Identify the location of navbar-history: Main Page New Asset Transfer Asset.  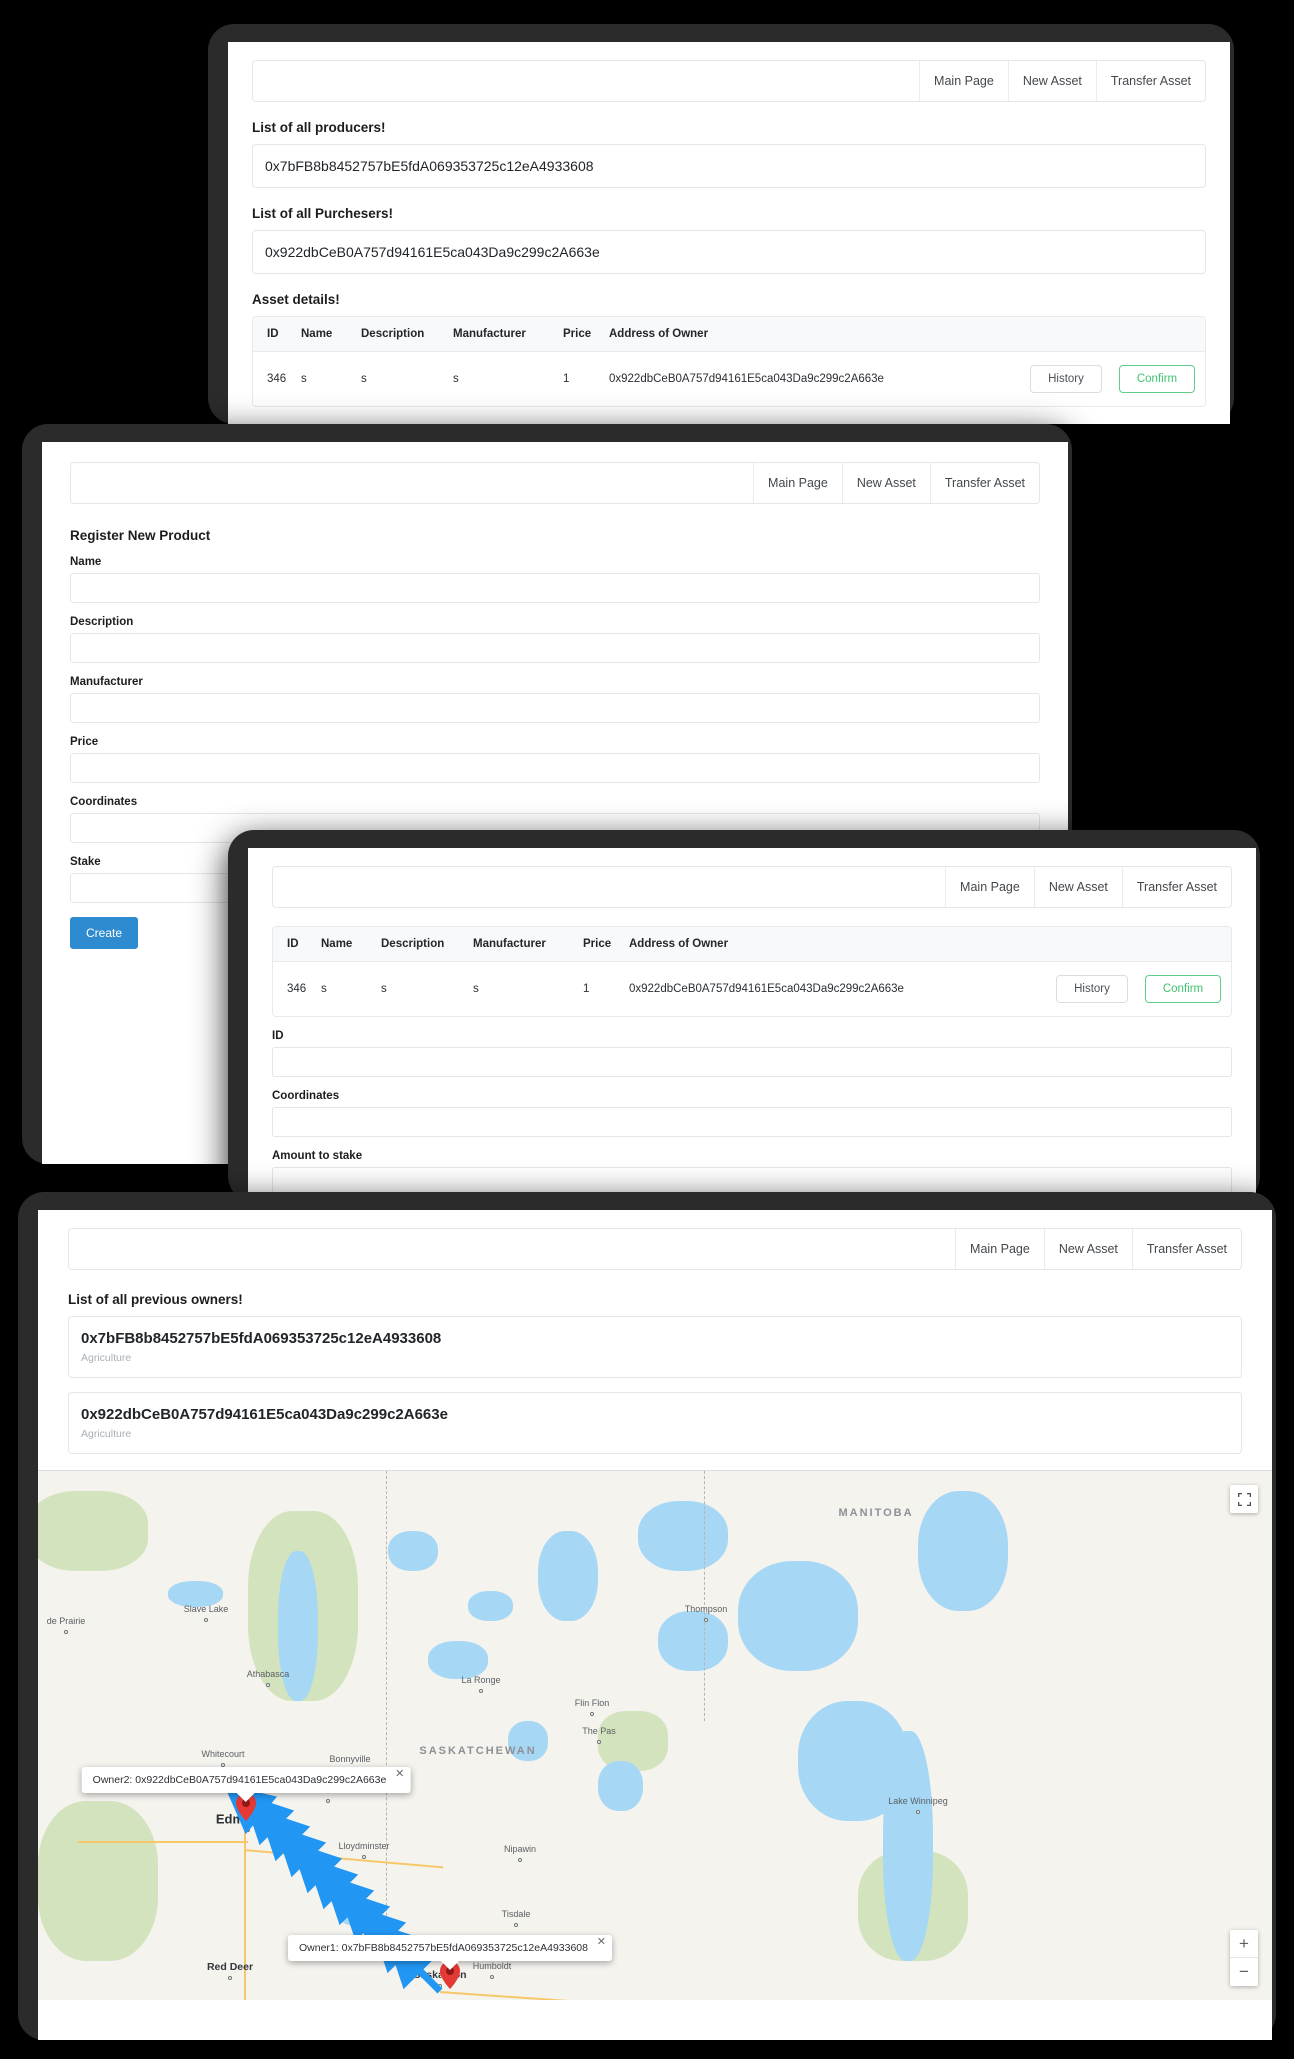
(655, 1249).